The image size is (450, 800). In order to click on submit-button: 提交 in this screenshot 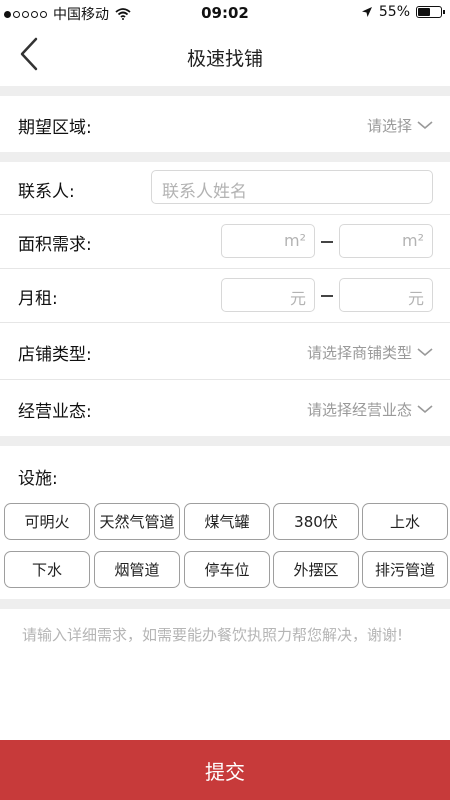, I will do `click(225, 770)`.